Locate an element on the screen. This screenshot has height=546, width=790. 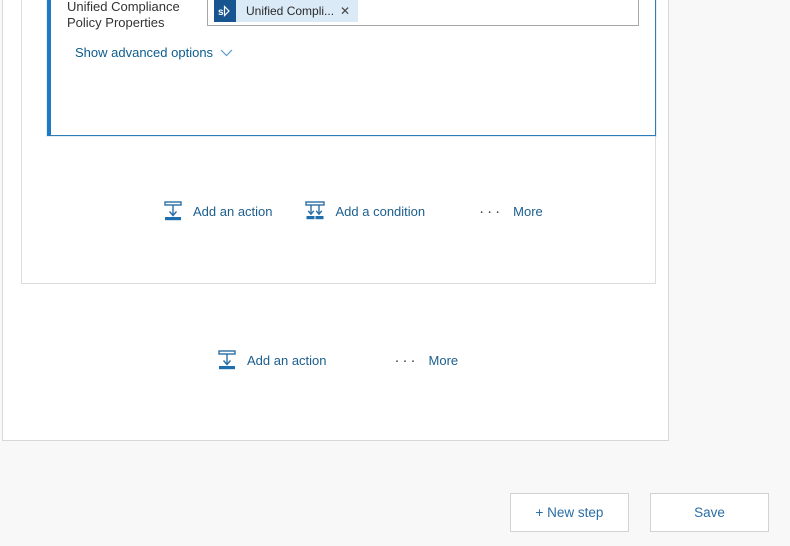
outer-action-toolbar: Add an action ··· More is located at coordinates (337, 360).